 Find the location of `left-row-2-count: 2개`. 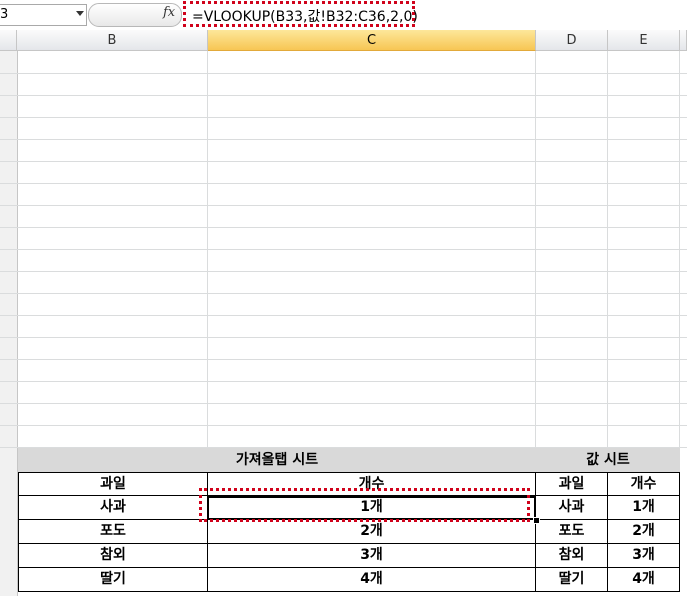

left-row-2-count: 2개 is located at coordinates (372, 532).